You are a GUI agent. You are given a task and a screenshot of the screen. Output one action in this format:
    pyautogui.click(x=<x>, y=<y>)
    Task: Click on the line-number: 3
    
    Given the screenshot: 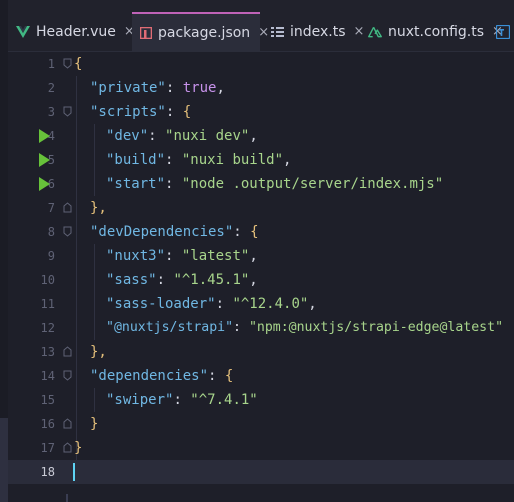 What is the action you would take?
    pyautogui.click(x=51, y=112)
    